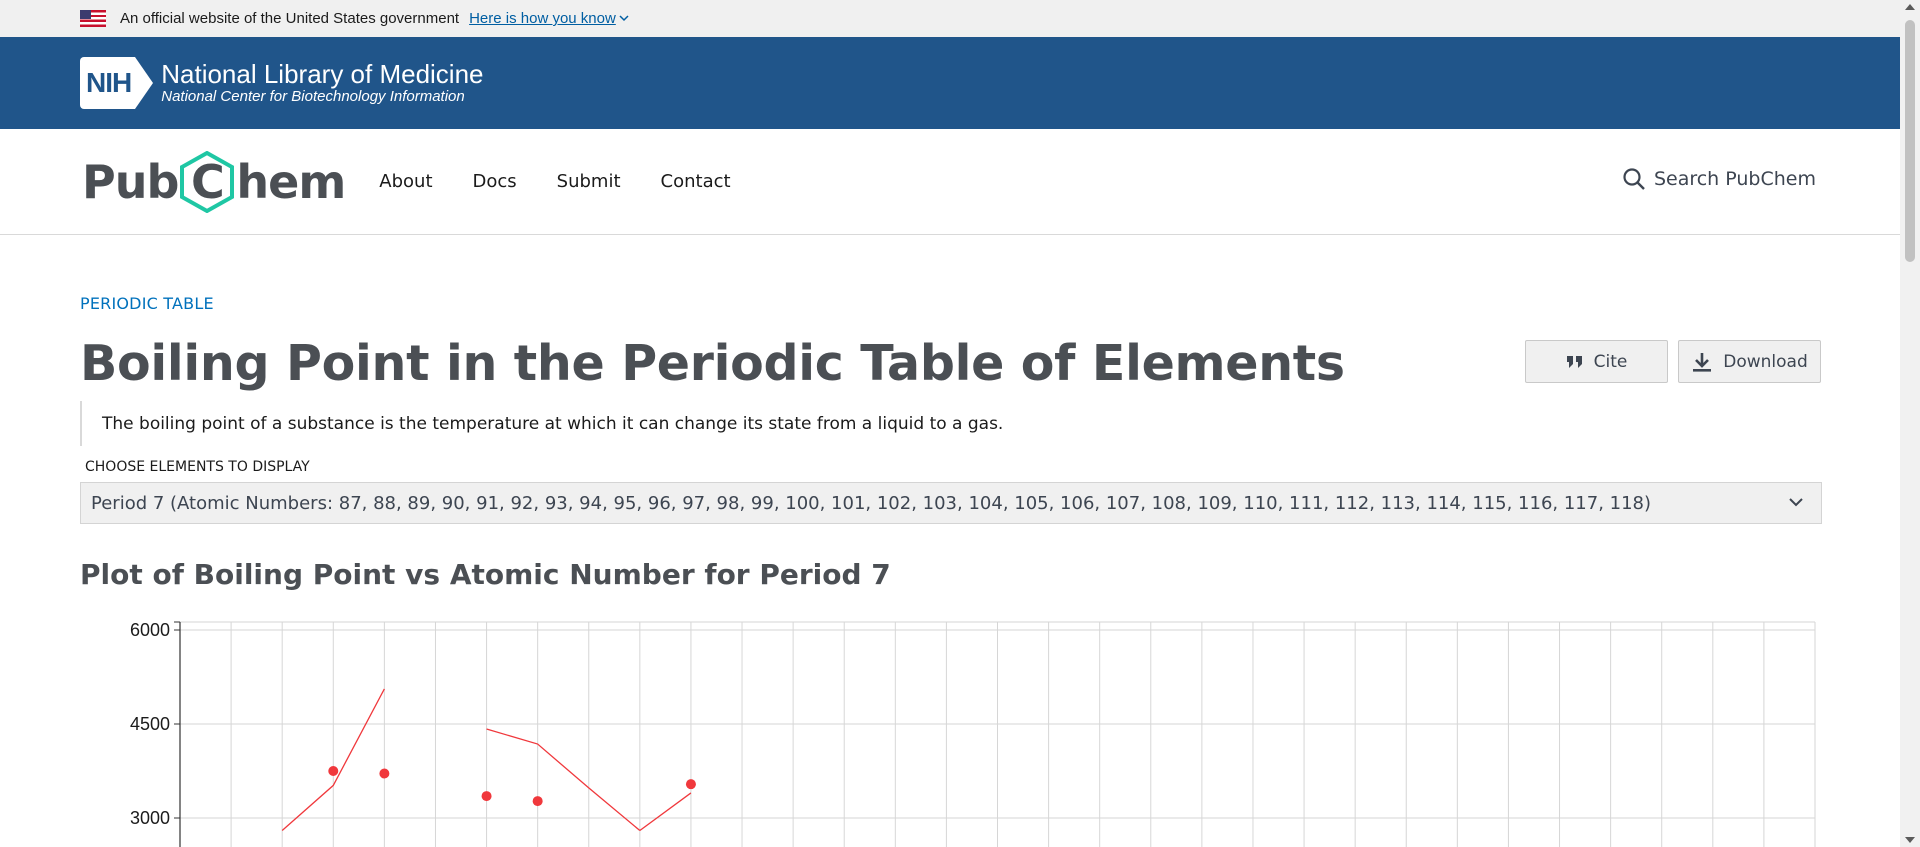 The height and width of the screenshot is (847, 1920). What do you see at coordinates (495, 181) in the screenshot?
I see `nav-docs: Docs` at bounding box center [495, 181].